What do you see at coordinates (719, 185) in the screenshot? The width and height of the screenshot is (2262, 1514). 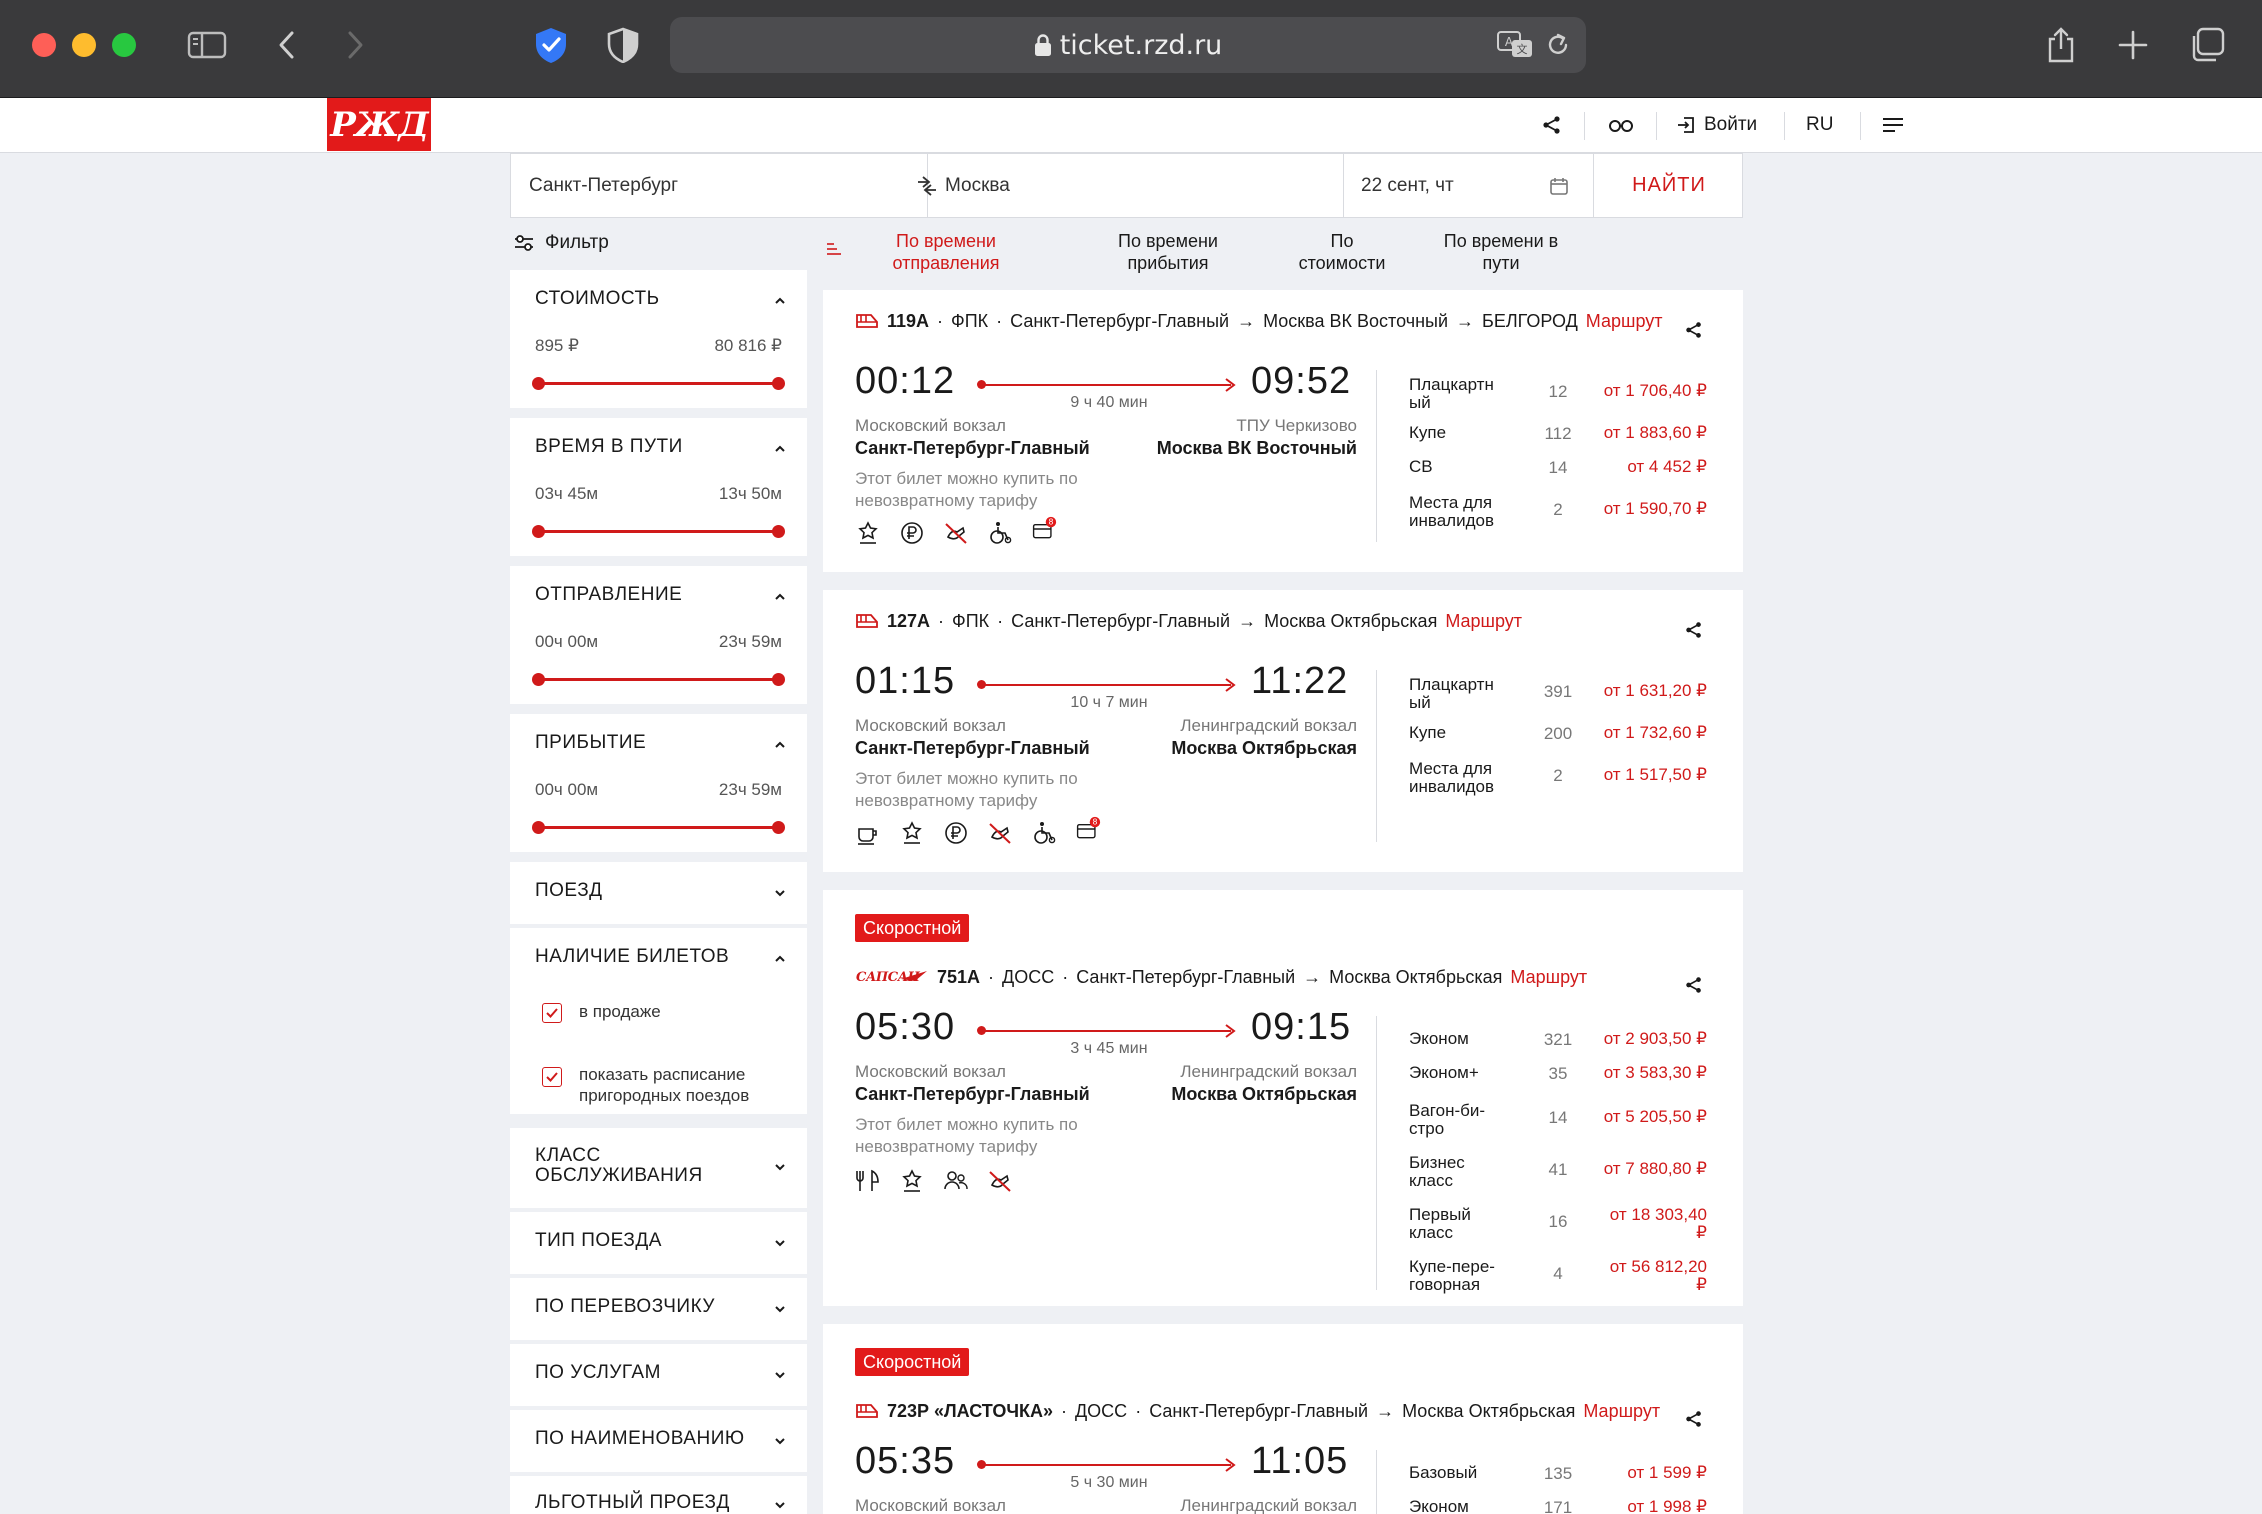 I see `from-field: Санкт-Петербург` at bounding box center [719, 185].